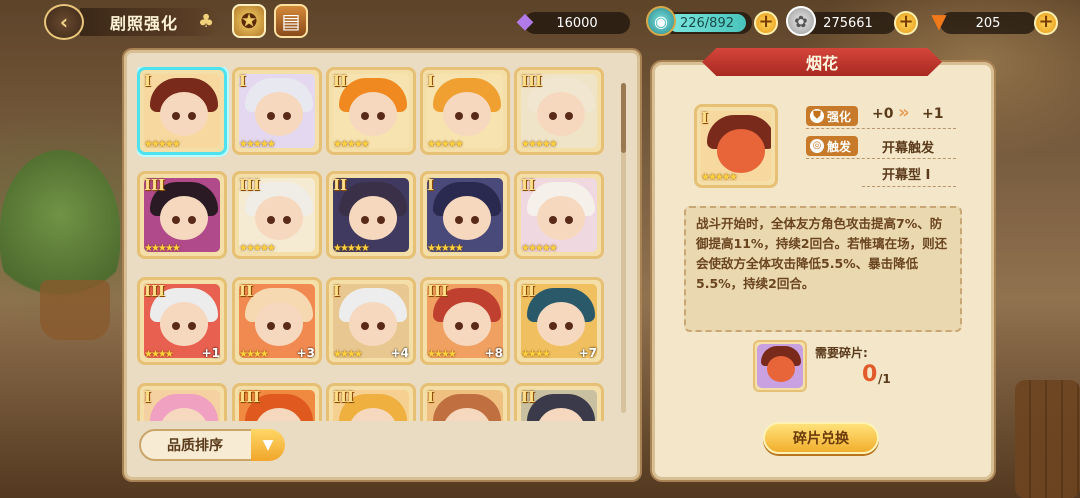 The height and width of the screenshot is (498, 1080). I want to click on character-card: II, so click(559, 402).